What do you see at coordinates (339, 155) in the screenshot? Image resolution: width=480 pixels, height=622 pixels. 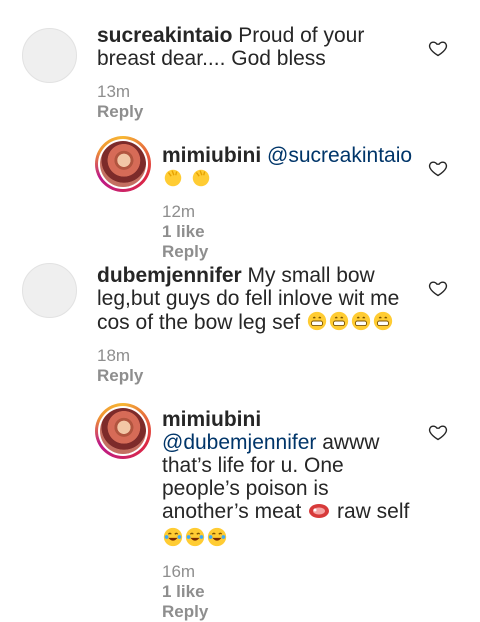 I see `mention-link: @sucreakintaio` at bounding box center [339, 155].